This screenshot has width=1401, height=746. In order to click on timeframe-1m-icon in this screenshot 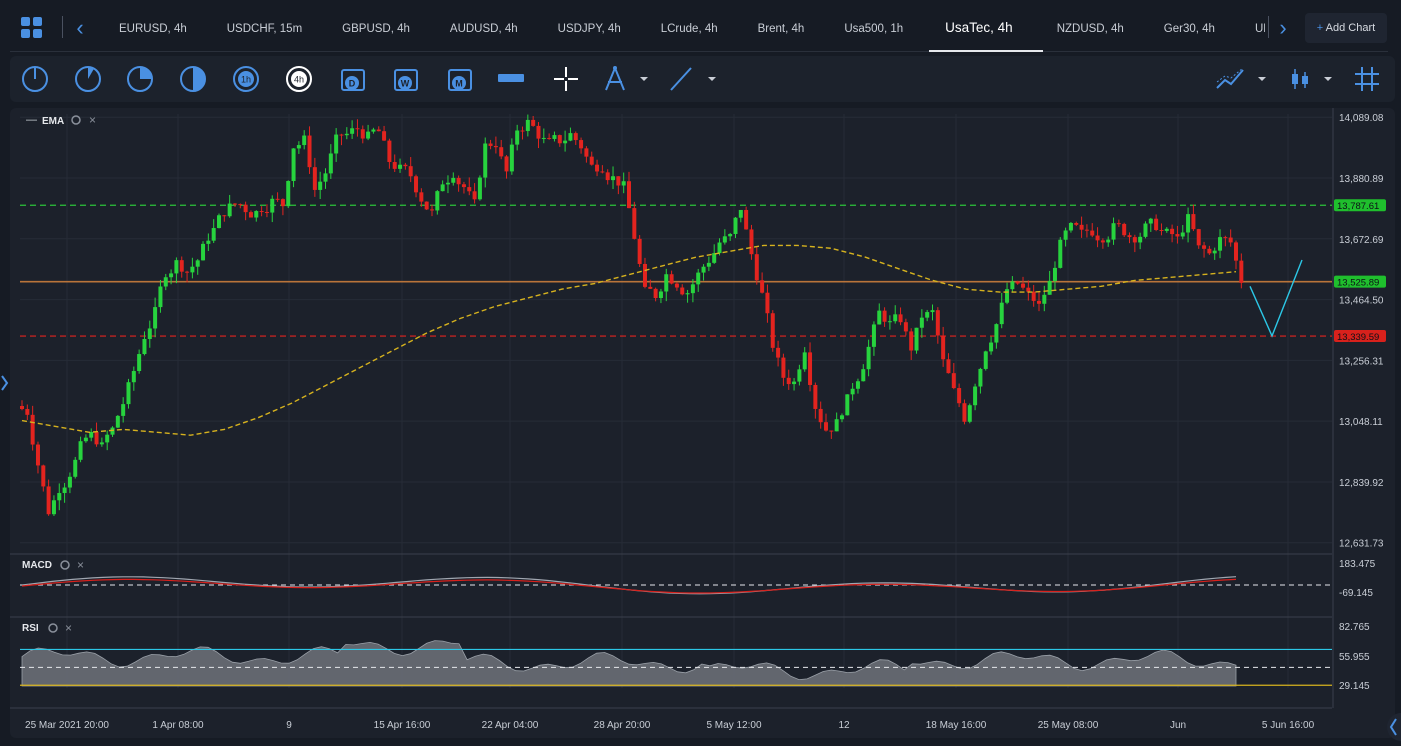, I will do `click(35, 79)`.